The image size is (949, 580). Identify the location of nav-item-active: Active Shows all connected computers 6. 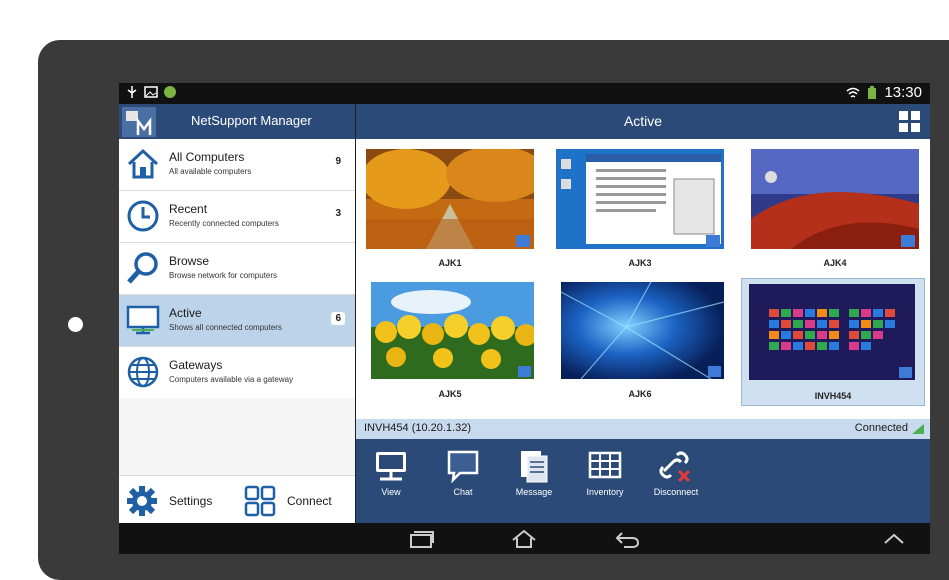
(237, 321).